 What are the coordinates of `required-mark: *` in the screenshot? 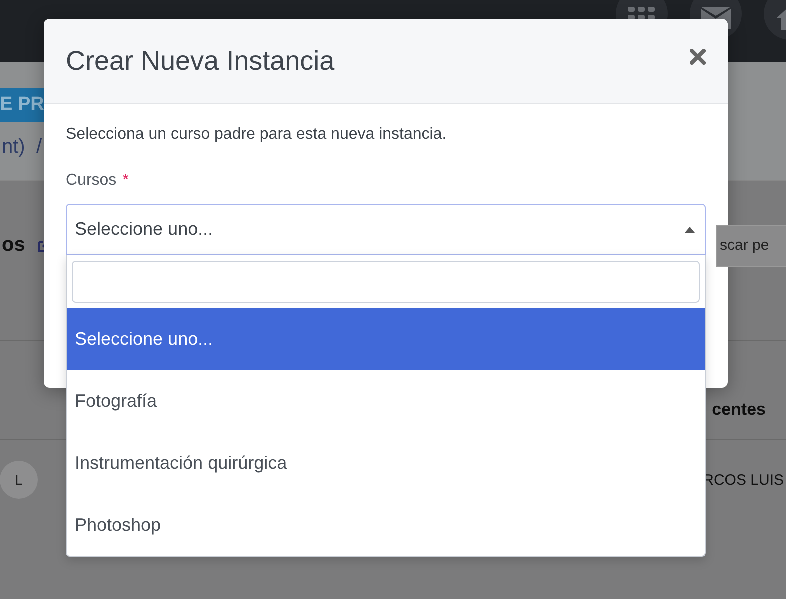 It's located at (125, 181).